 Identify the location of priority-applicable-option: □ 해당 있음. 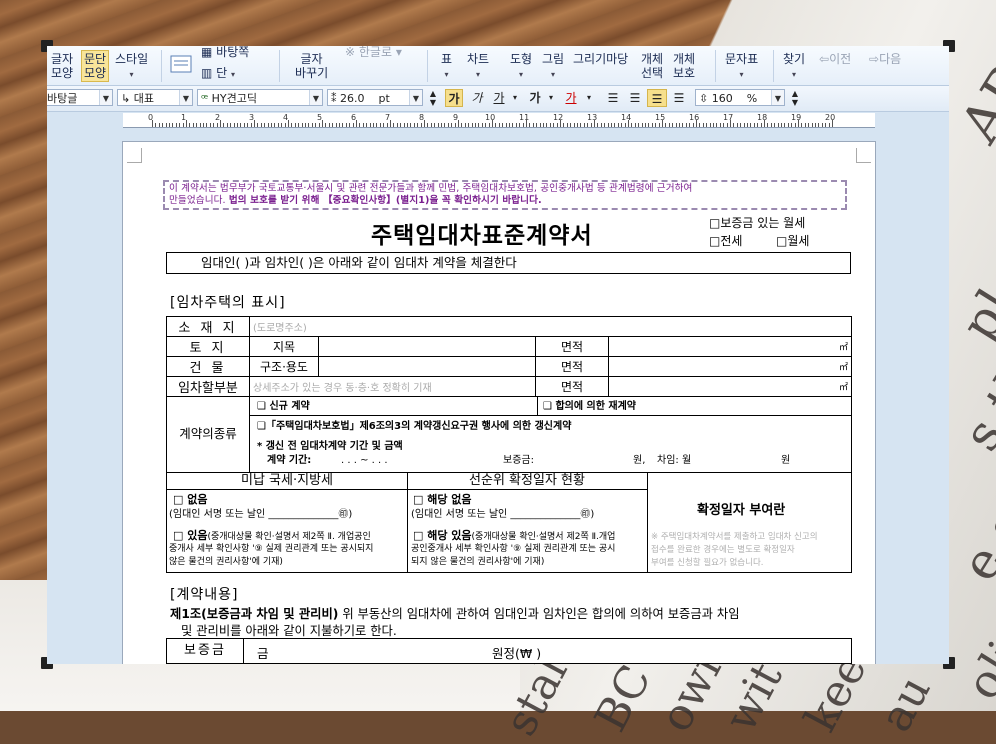
(442, 535).